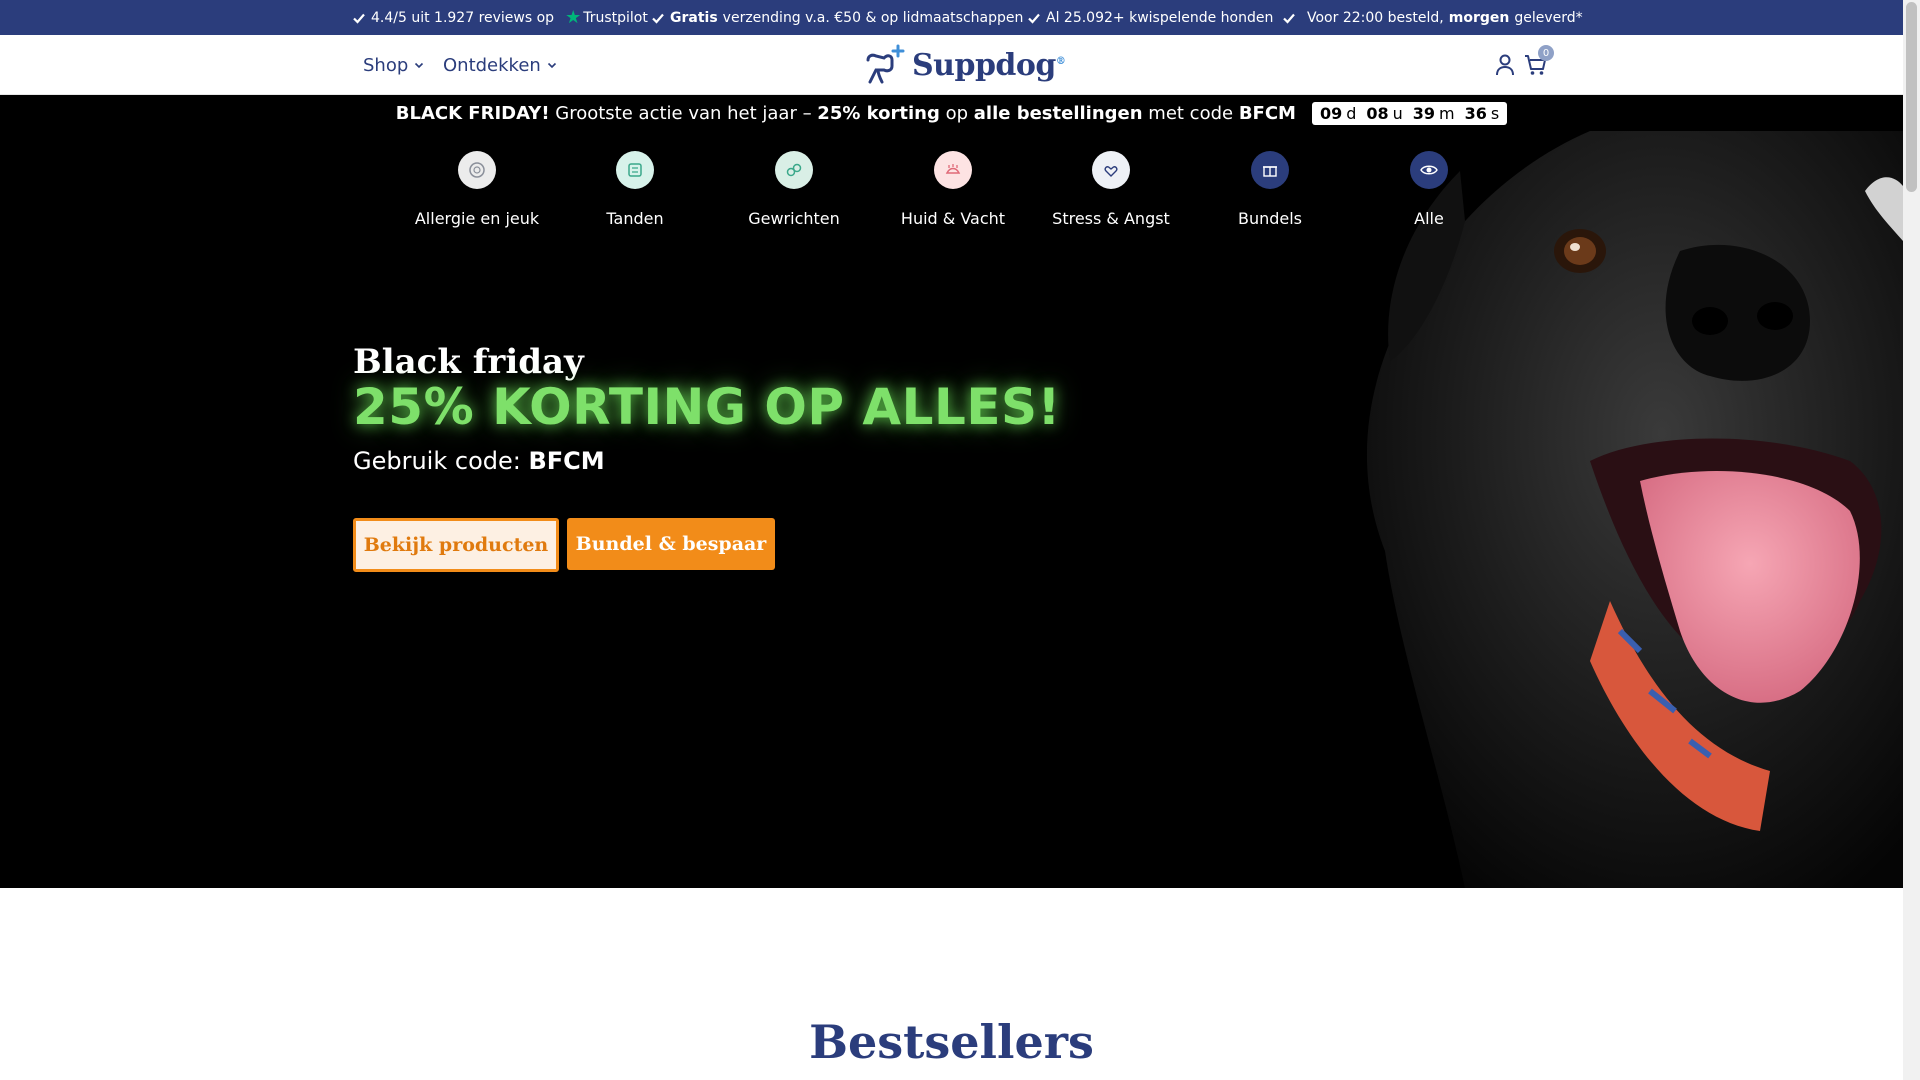 This screenshot has height=1080, width=1920. What do you see at coordinates (472, 113) in the screenshot?
I see `promo-bold-1: BLACK FRIDAY!` at bounding box center [472, 113].